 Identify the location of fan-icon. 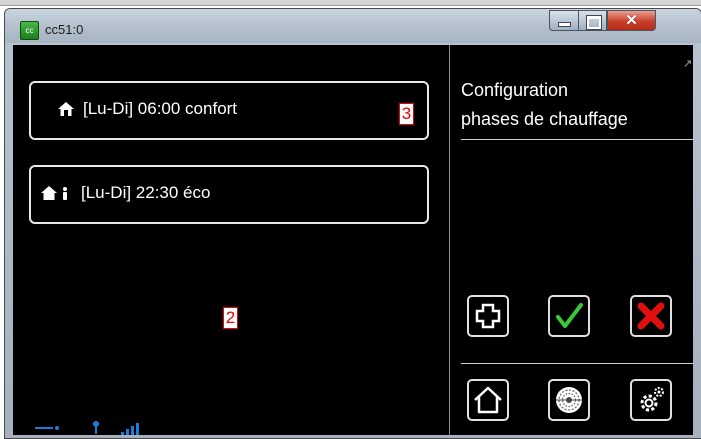
(569, 400).